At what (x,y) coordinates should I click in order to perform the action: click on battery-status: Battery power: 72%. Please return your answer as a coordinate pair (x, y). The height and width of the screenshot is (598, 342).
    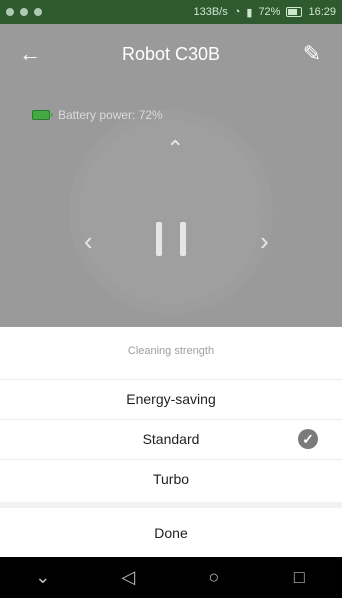
    Looking at the image, I should click on (97, 115).